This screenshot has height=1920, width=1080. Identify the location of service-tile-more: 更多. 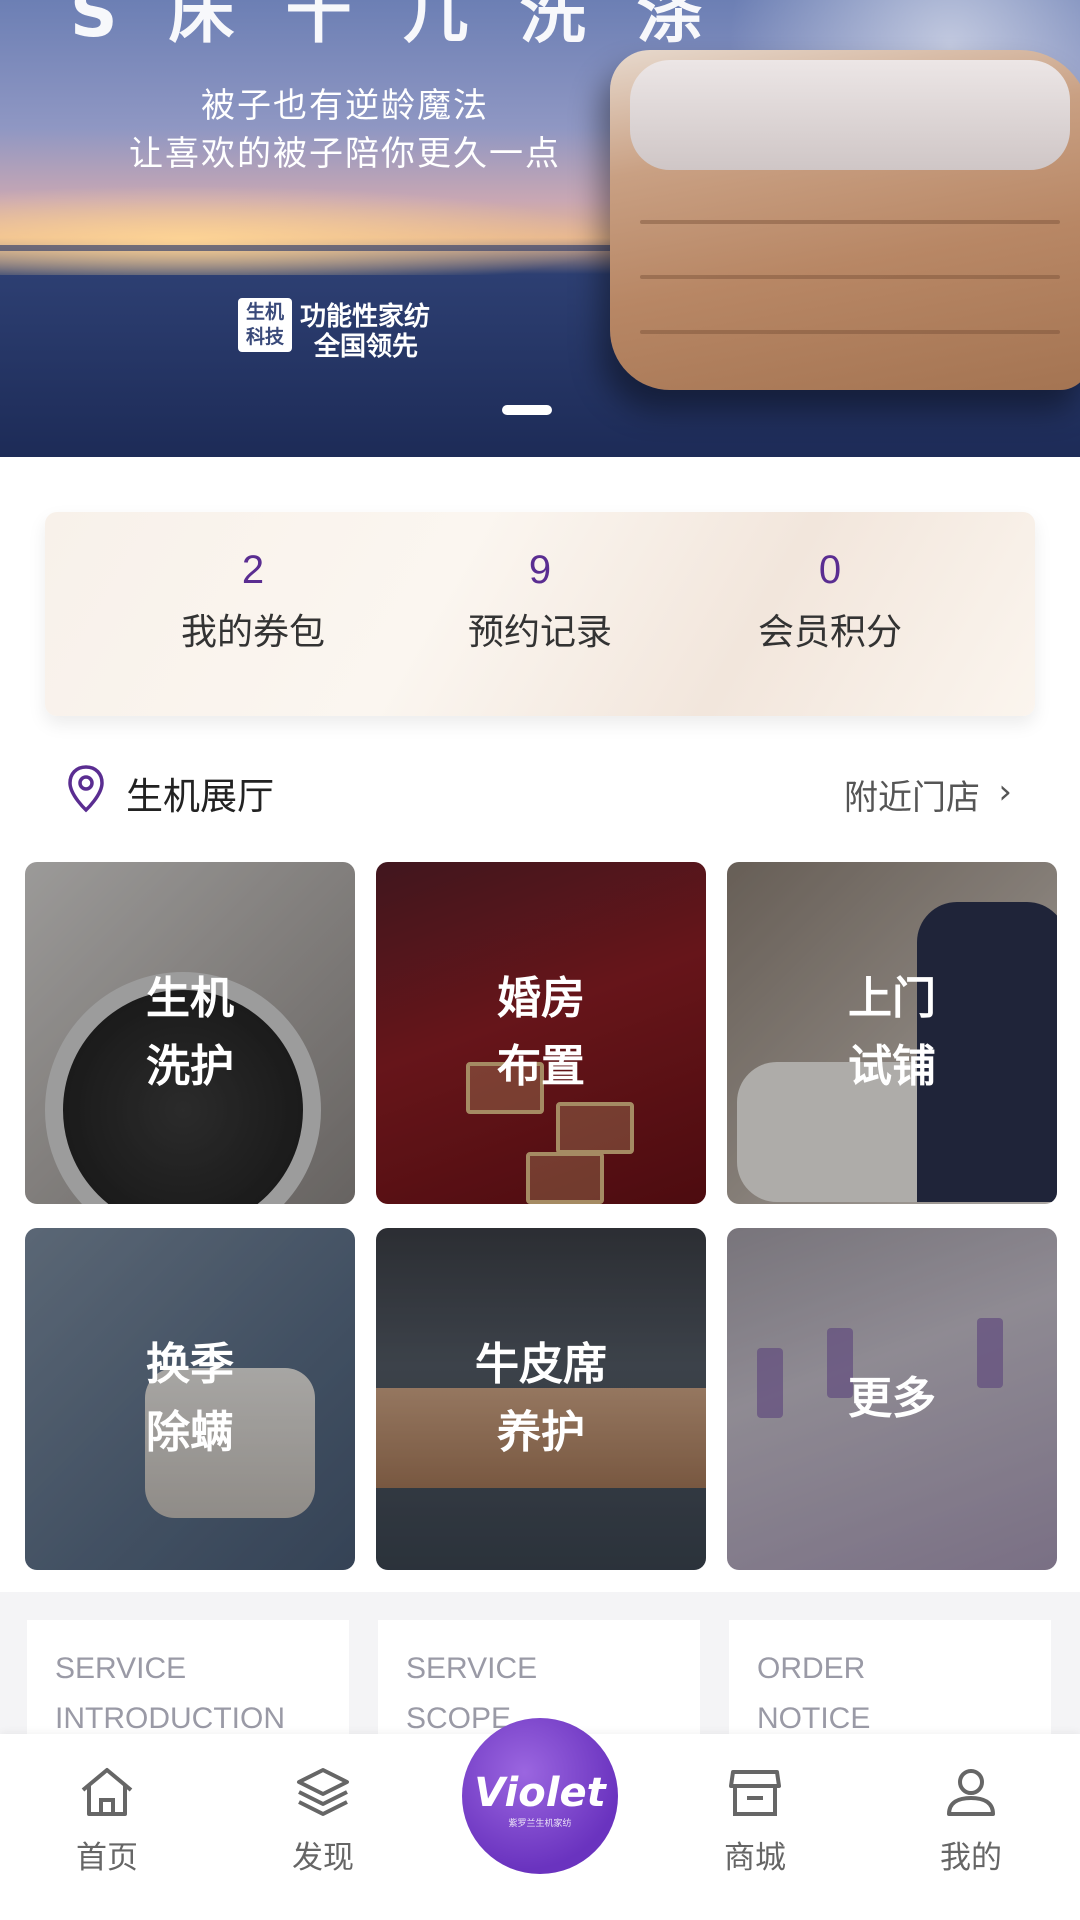
(892, 1399).